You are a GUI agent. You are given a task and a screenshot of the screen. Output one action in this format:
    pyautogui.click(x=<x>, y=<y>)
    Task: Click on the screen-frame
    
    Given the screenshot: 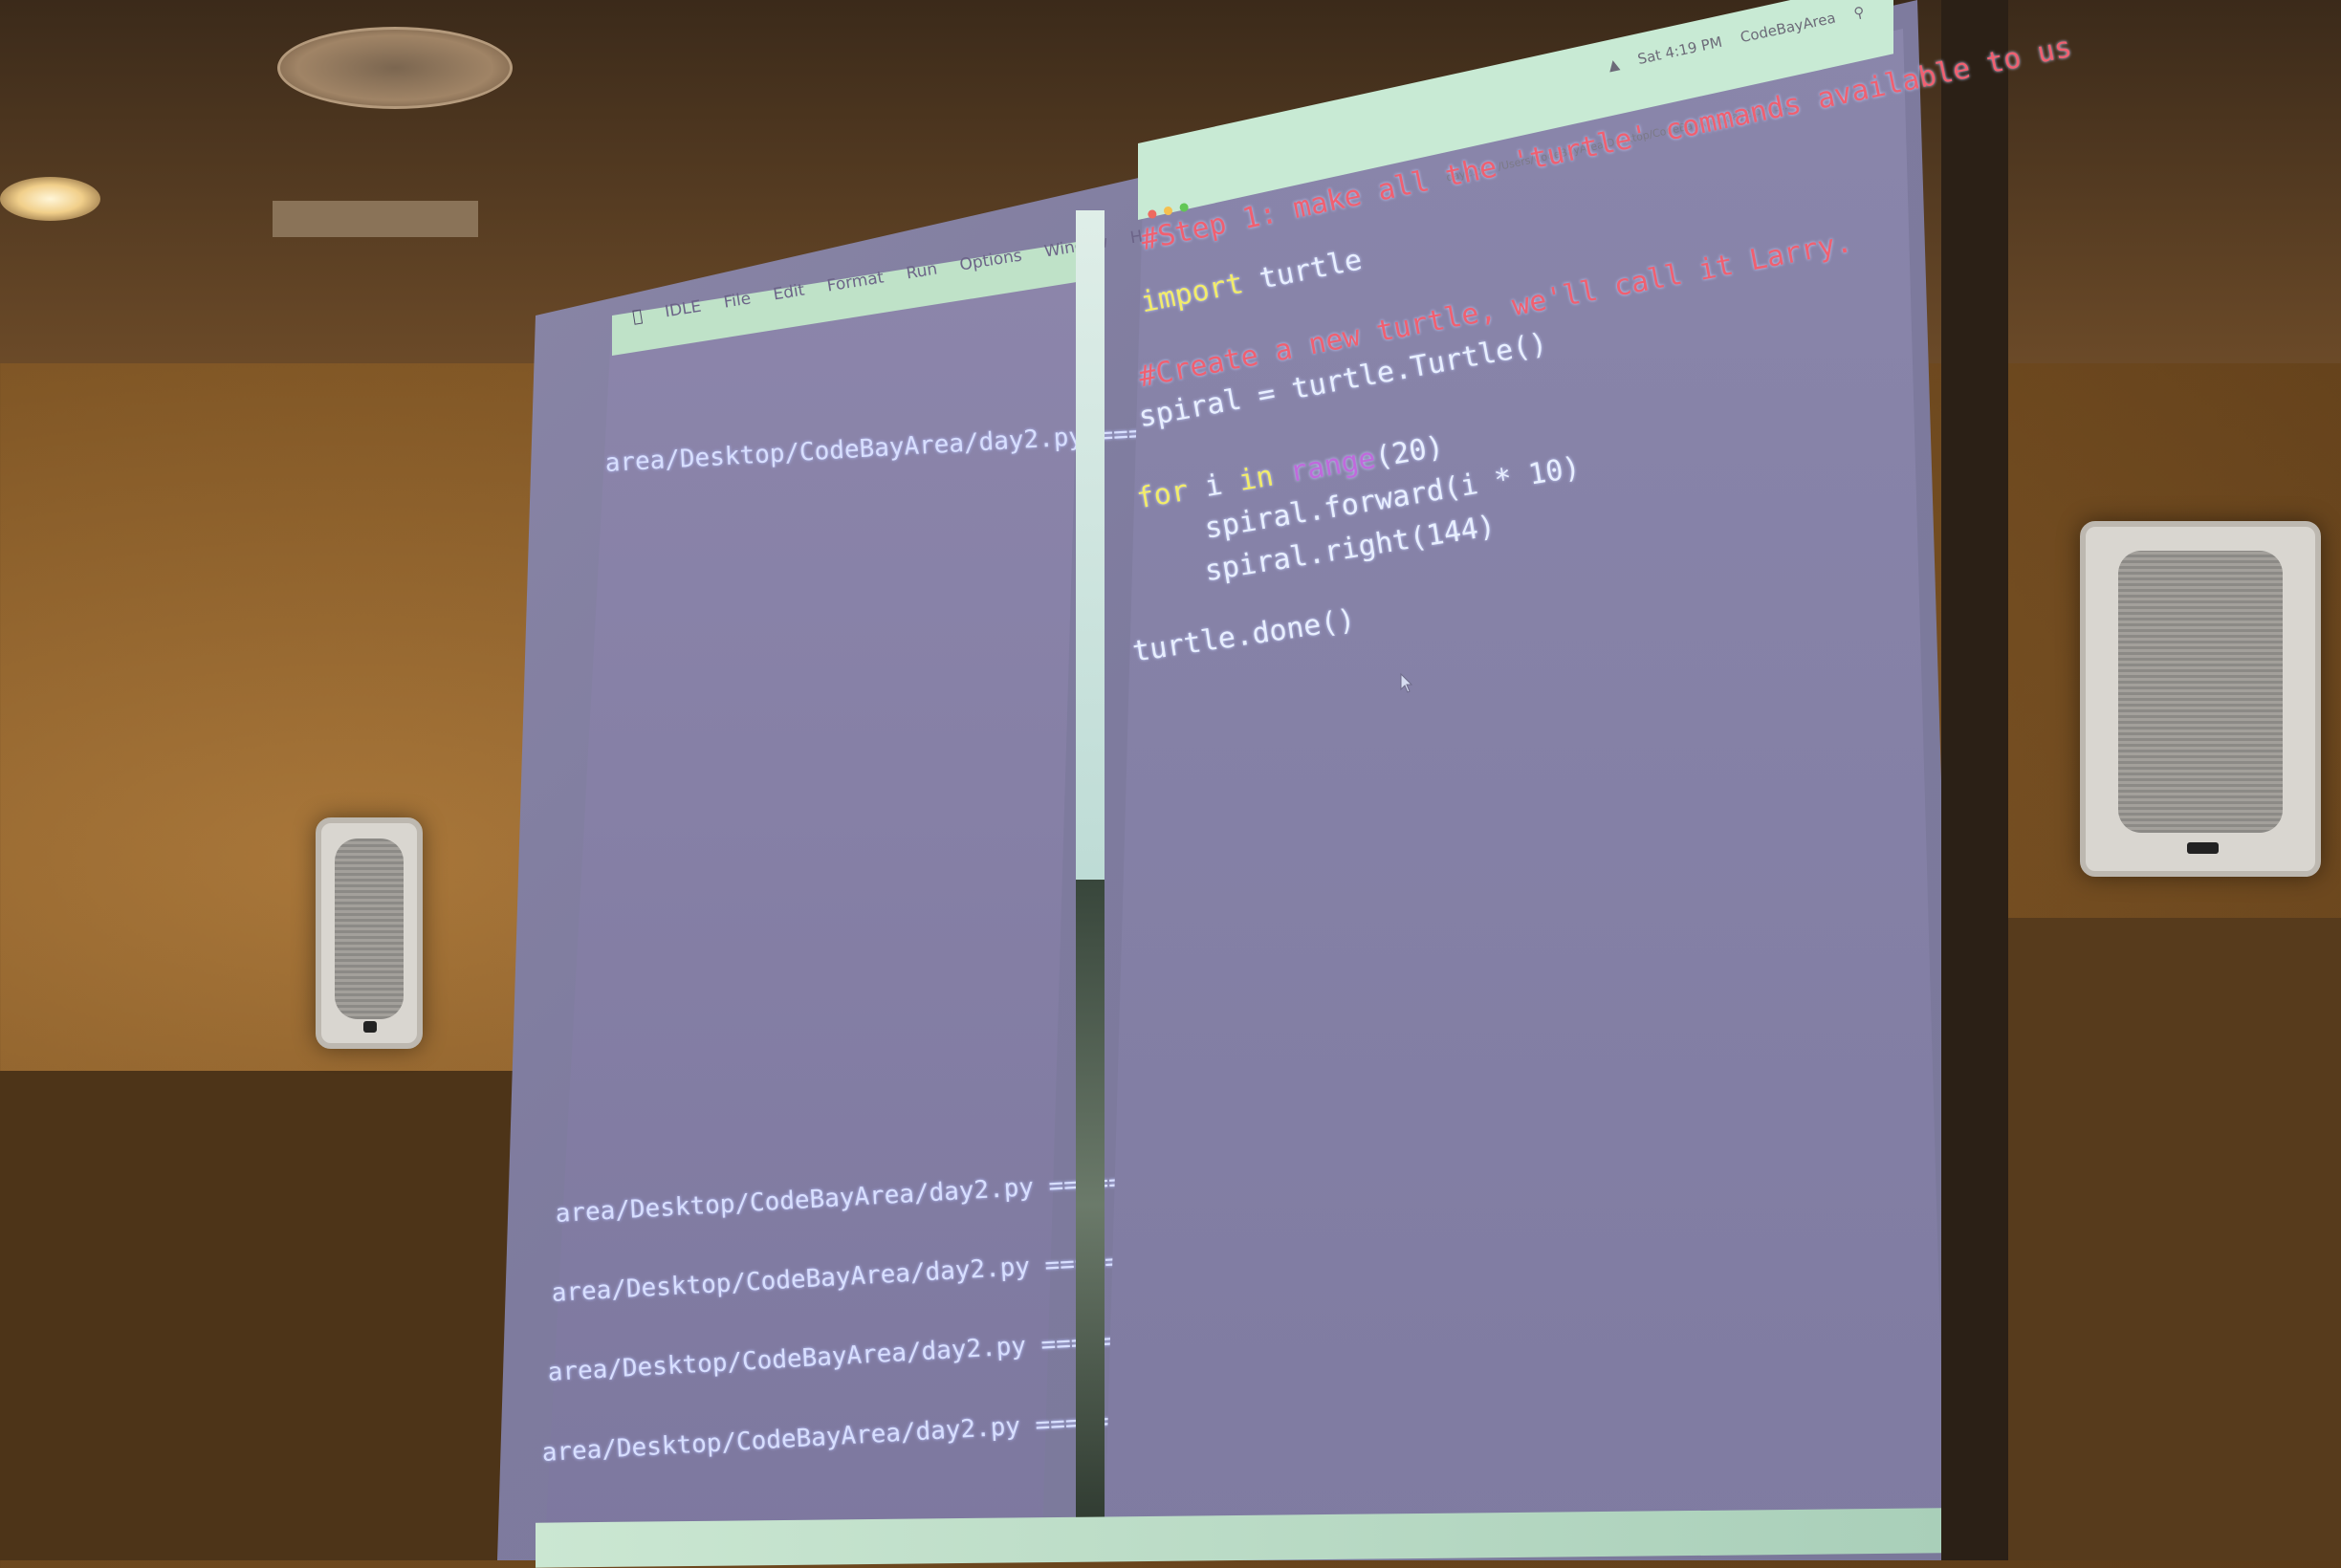 What is the action you would take?
    pyautogui.click(x=1975, y=780)
    